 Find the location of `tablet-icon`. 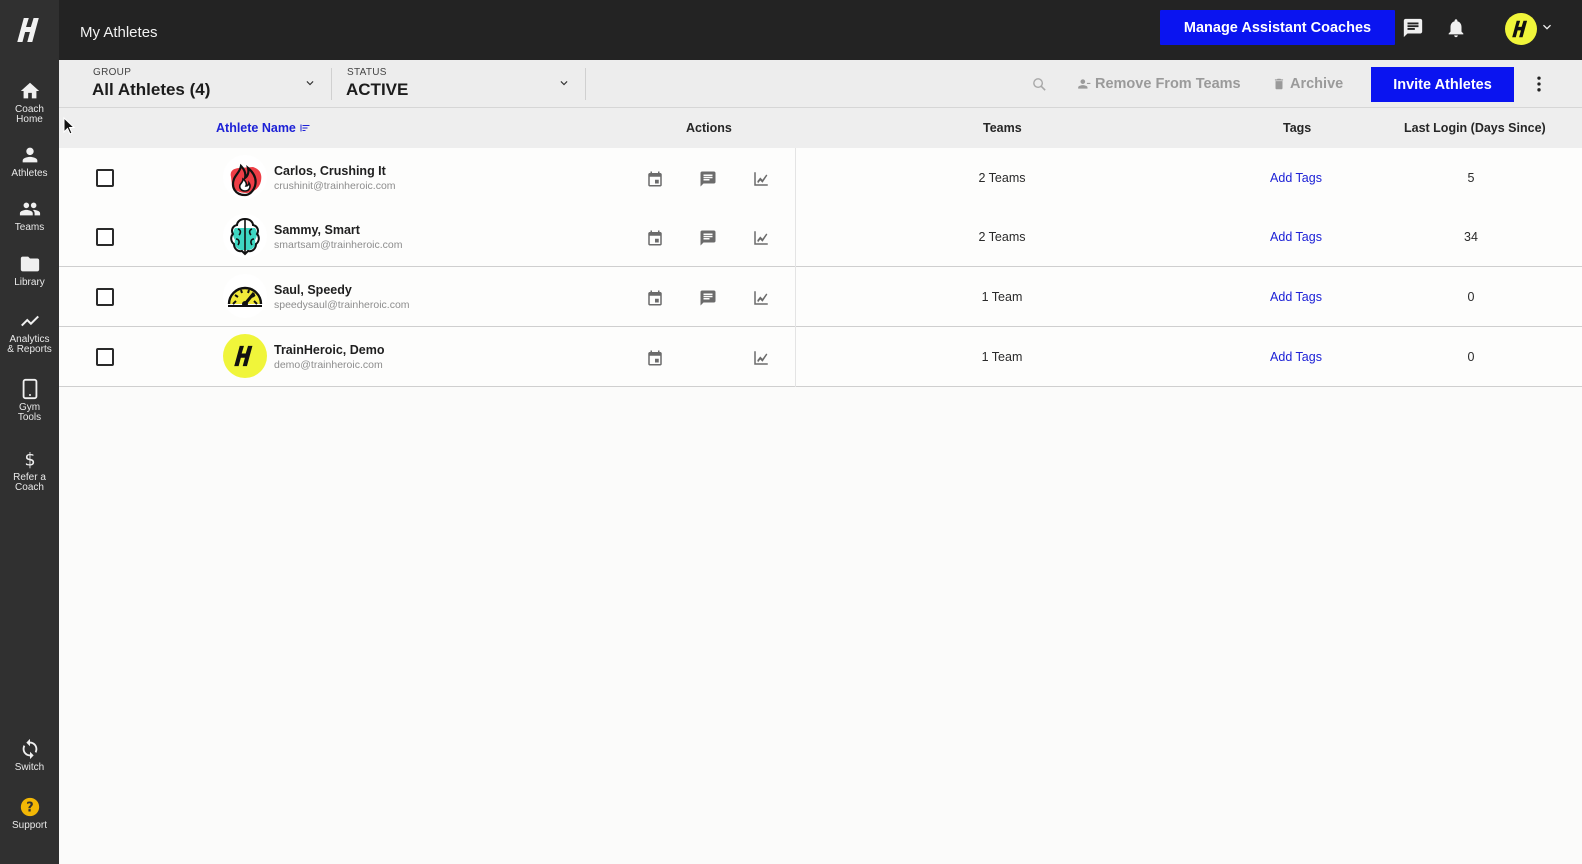

tablet-icon is located at coordinates (29, 389).